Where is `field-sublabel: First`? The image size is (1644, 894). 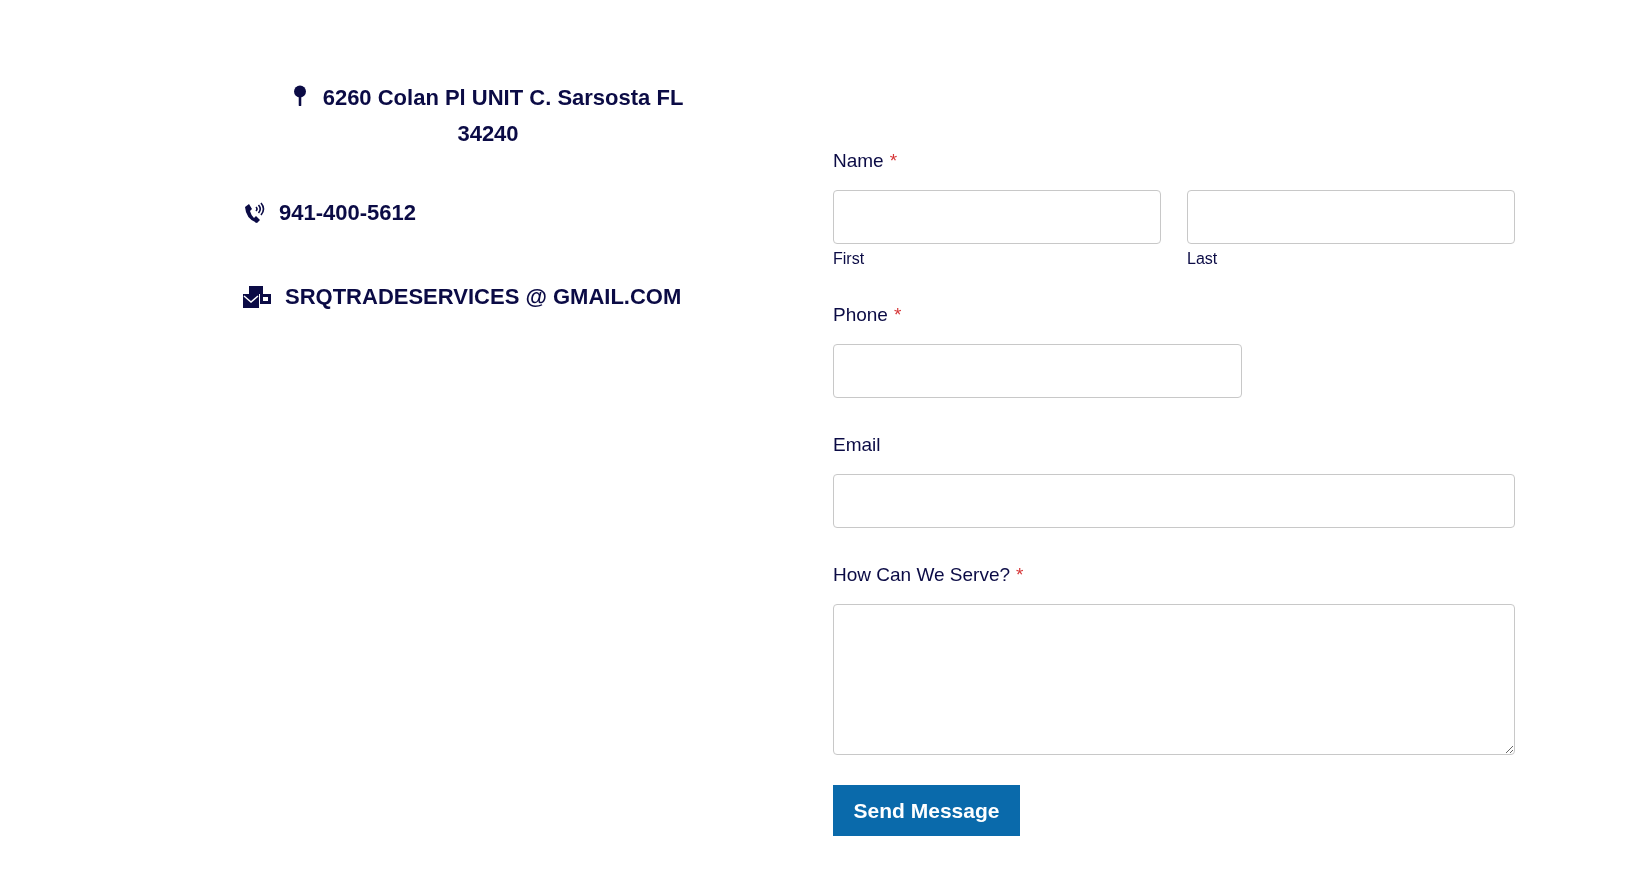 field-sublabel: First is located at coordinates (849, 259).